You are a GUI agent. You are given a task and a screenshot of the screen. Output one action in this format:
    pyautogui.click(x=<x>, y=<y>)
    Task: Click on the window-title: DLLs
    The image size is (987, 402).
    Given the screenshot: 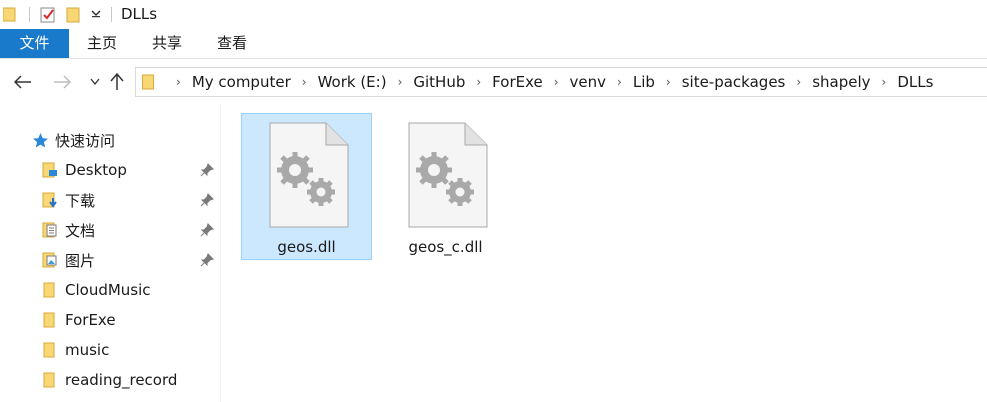 What is the action you would take?
    pyautogui.click(x=139, y=14)
    